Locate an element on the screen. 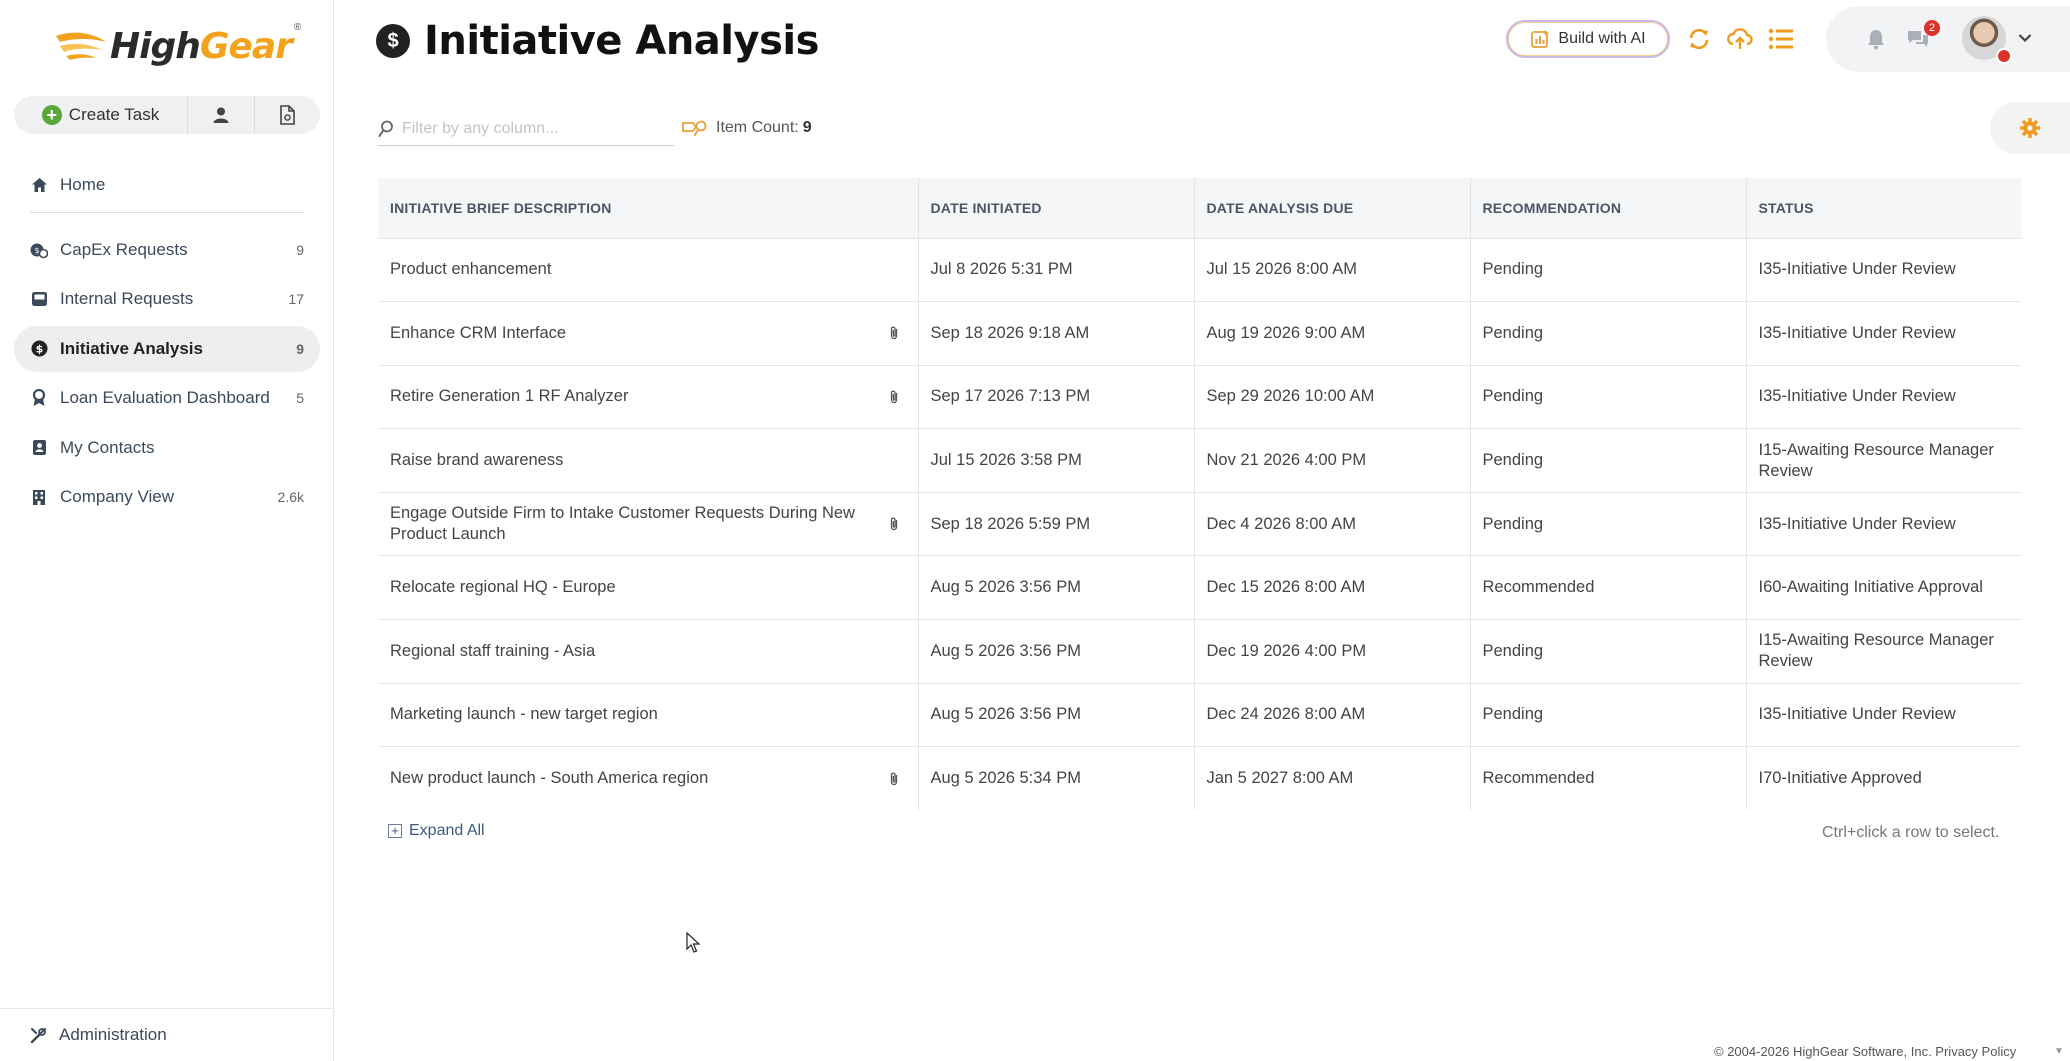 Image resolution: width=2070 pixels, height=1061 pixels. contacts-icon is located at coordinates (39, 448).